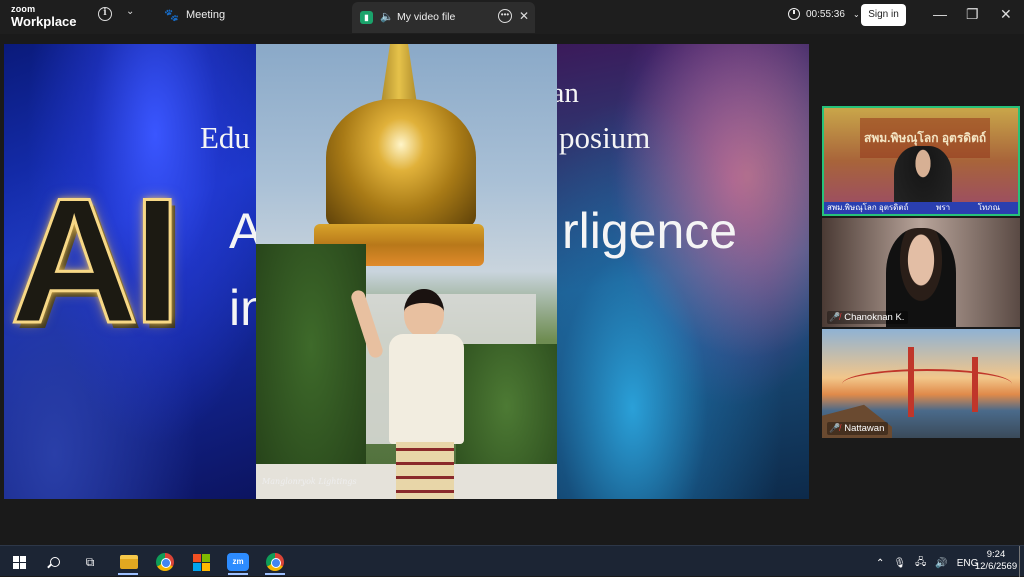 The height and width of the screenshot is (577, 1024). What do you see at coordinates (401, 164) in the screenshot?
I see `golden-stupa` at bounding box center [401, 164].